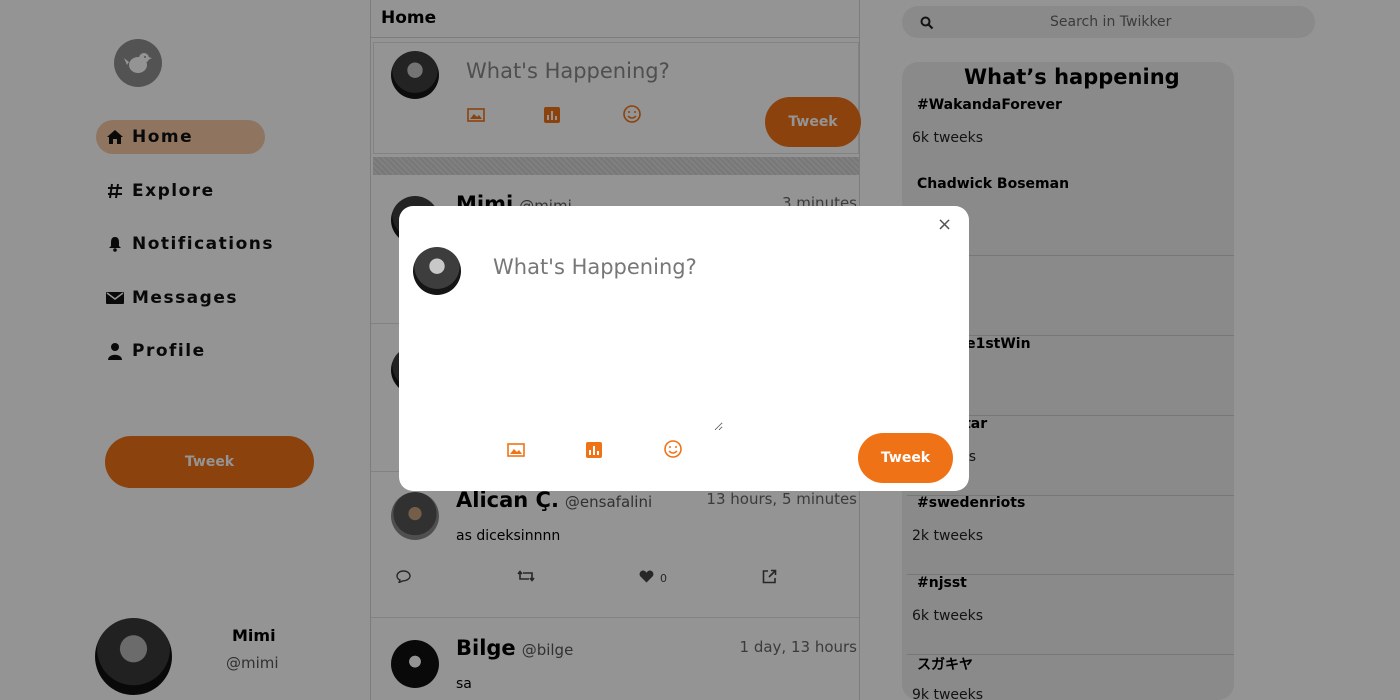 Image resolution: width=1400 pixels, height=700 pixels. I want to click on poll-icon, so click(594, 450).